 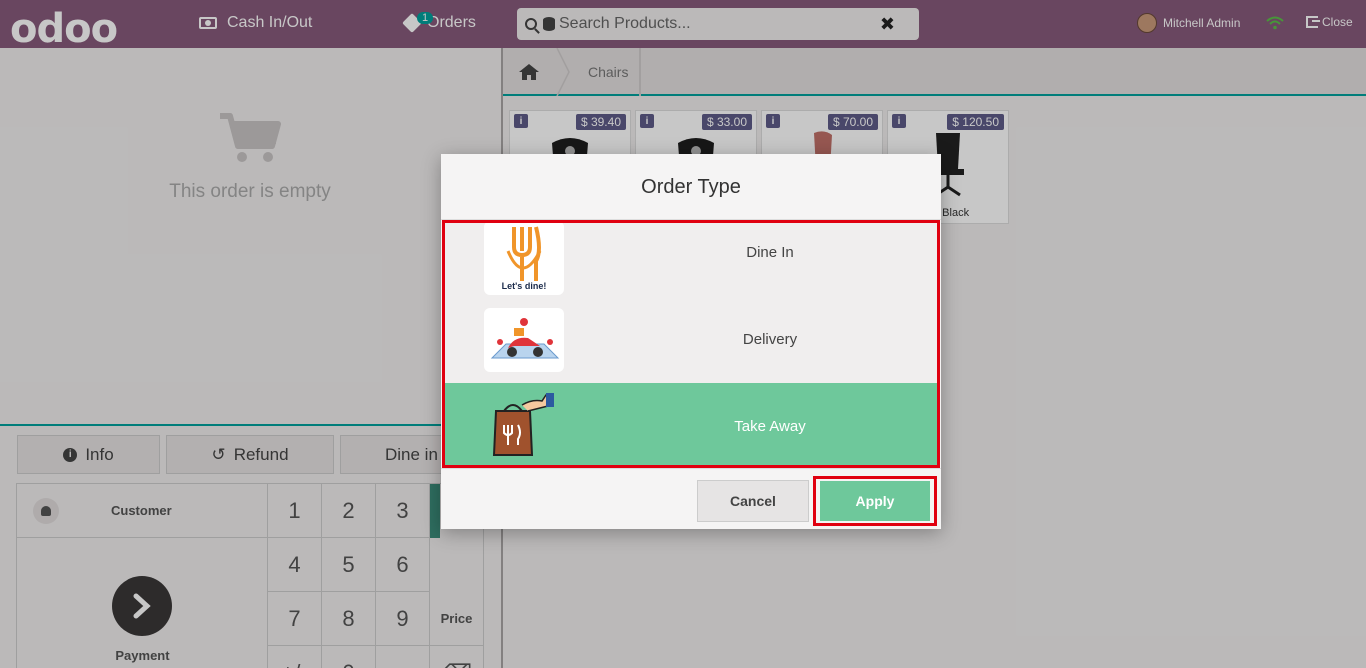 I want to click on option-label: Take Away, so click(x=770, y=426).